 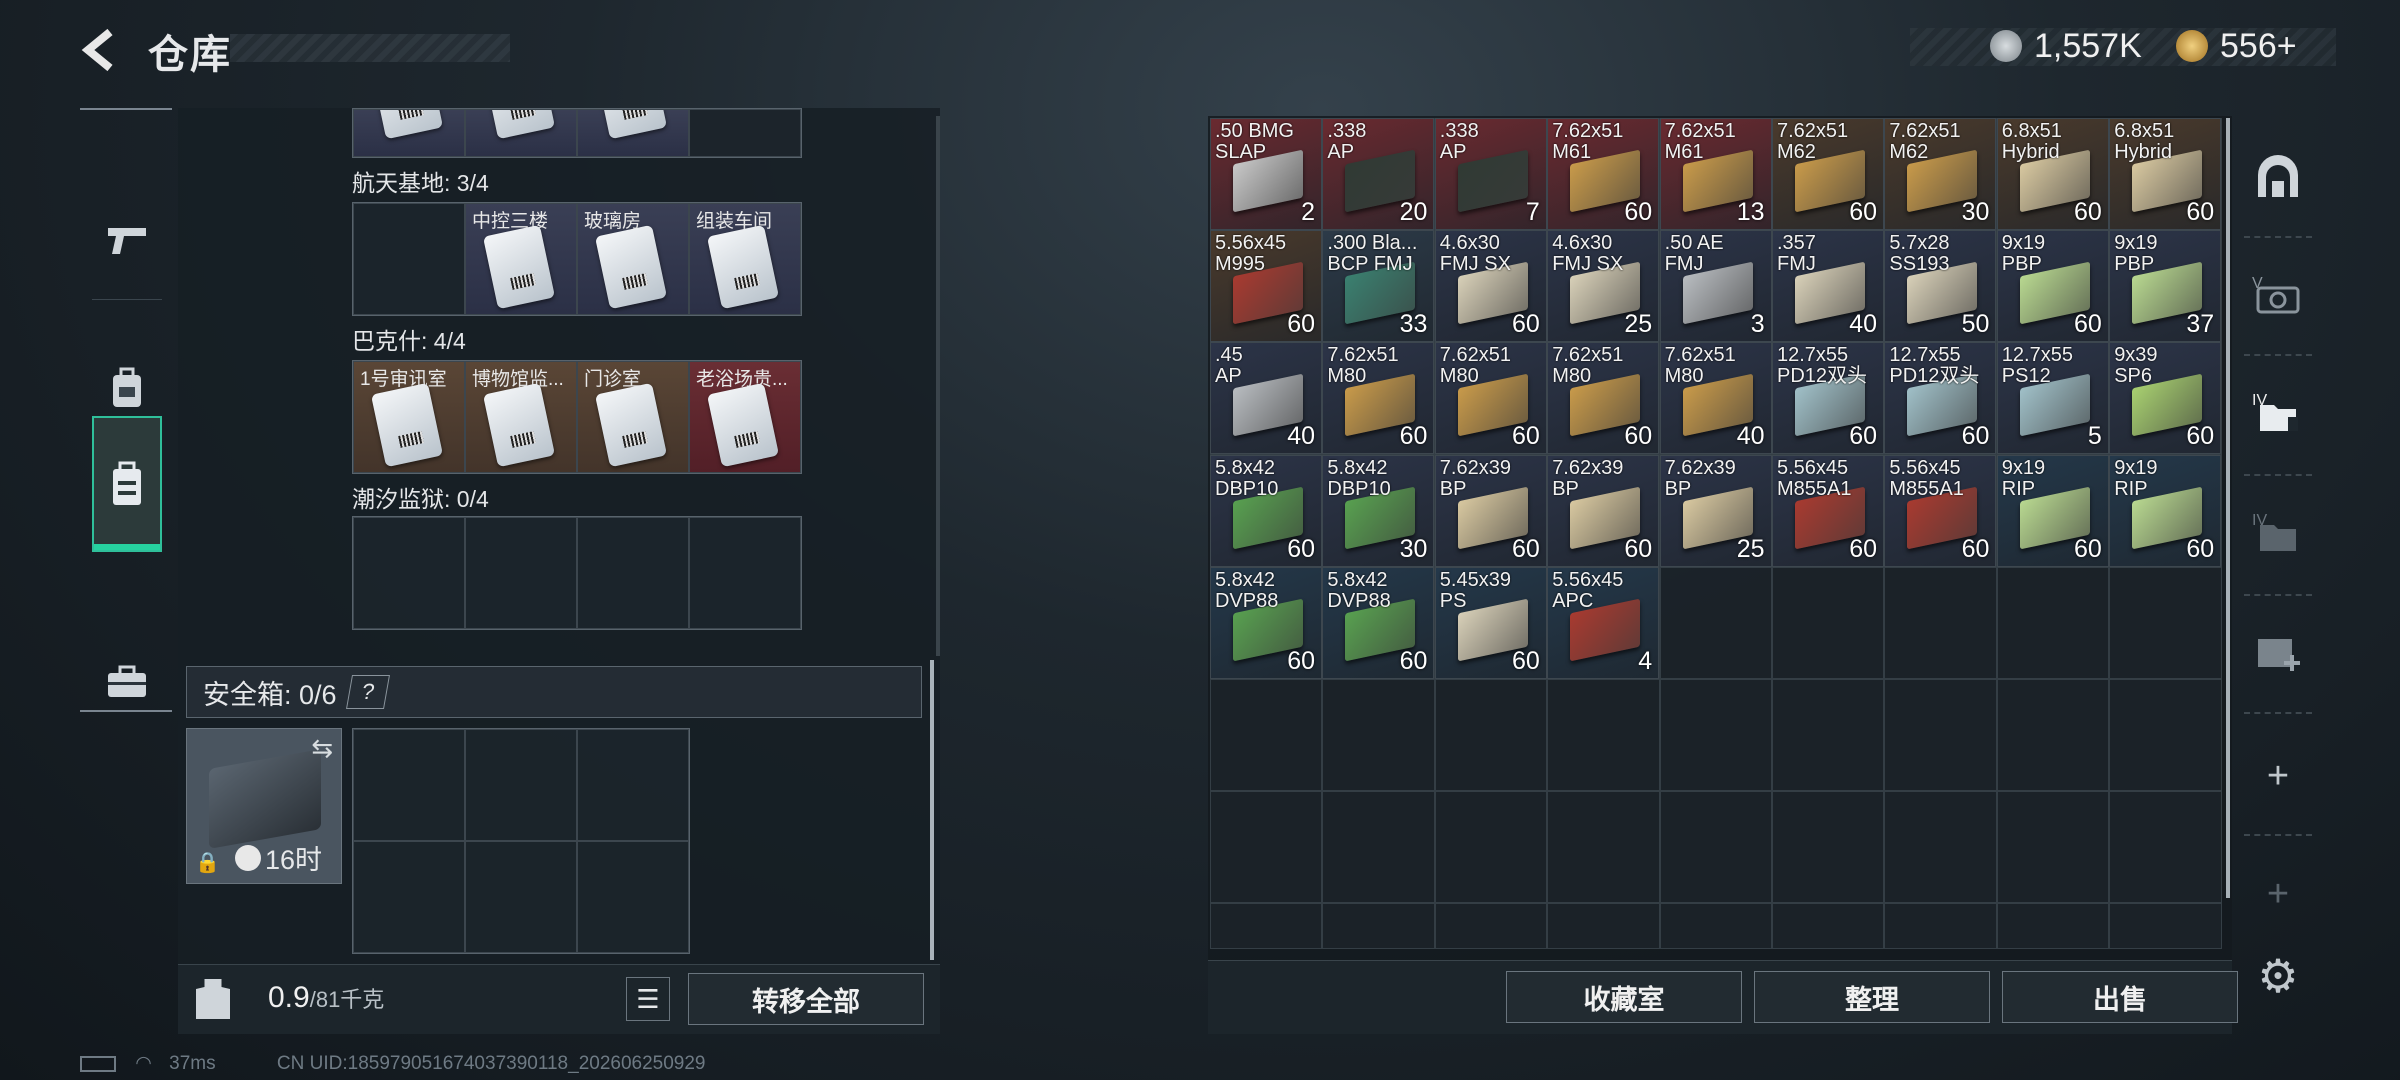 What do you see at coordinates (2278, 976) in the screenshot?
I see `settings-gear-icon: ⚙` at bounding box center [2278, 976].